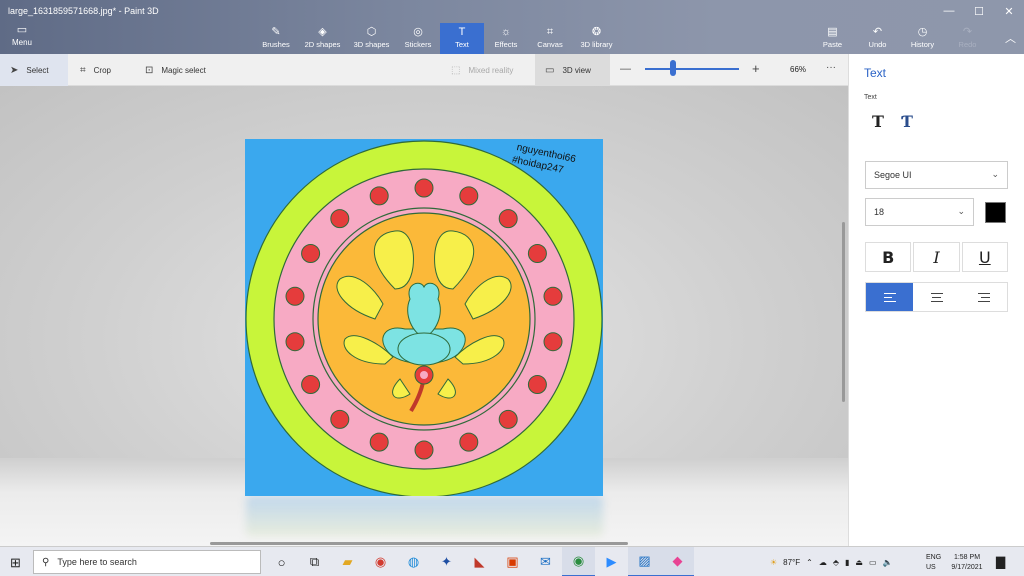 Image resolution: width=1024 pixels, height=576 pixels. I want to click on cortana-icon: ○, so click(281, 561).